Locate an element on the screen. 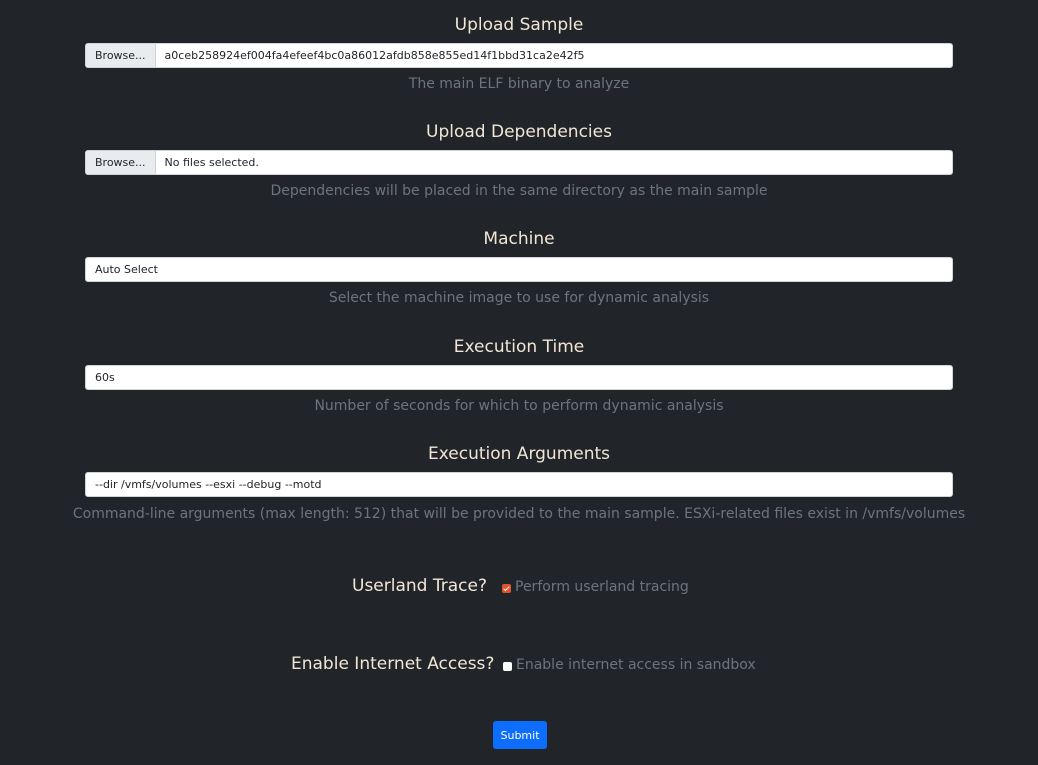  execution-time-input: 60s is located at coordinates (519, 377).